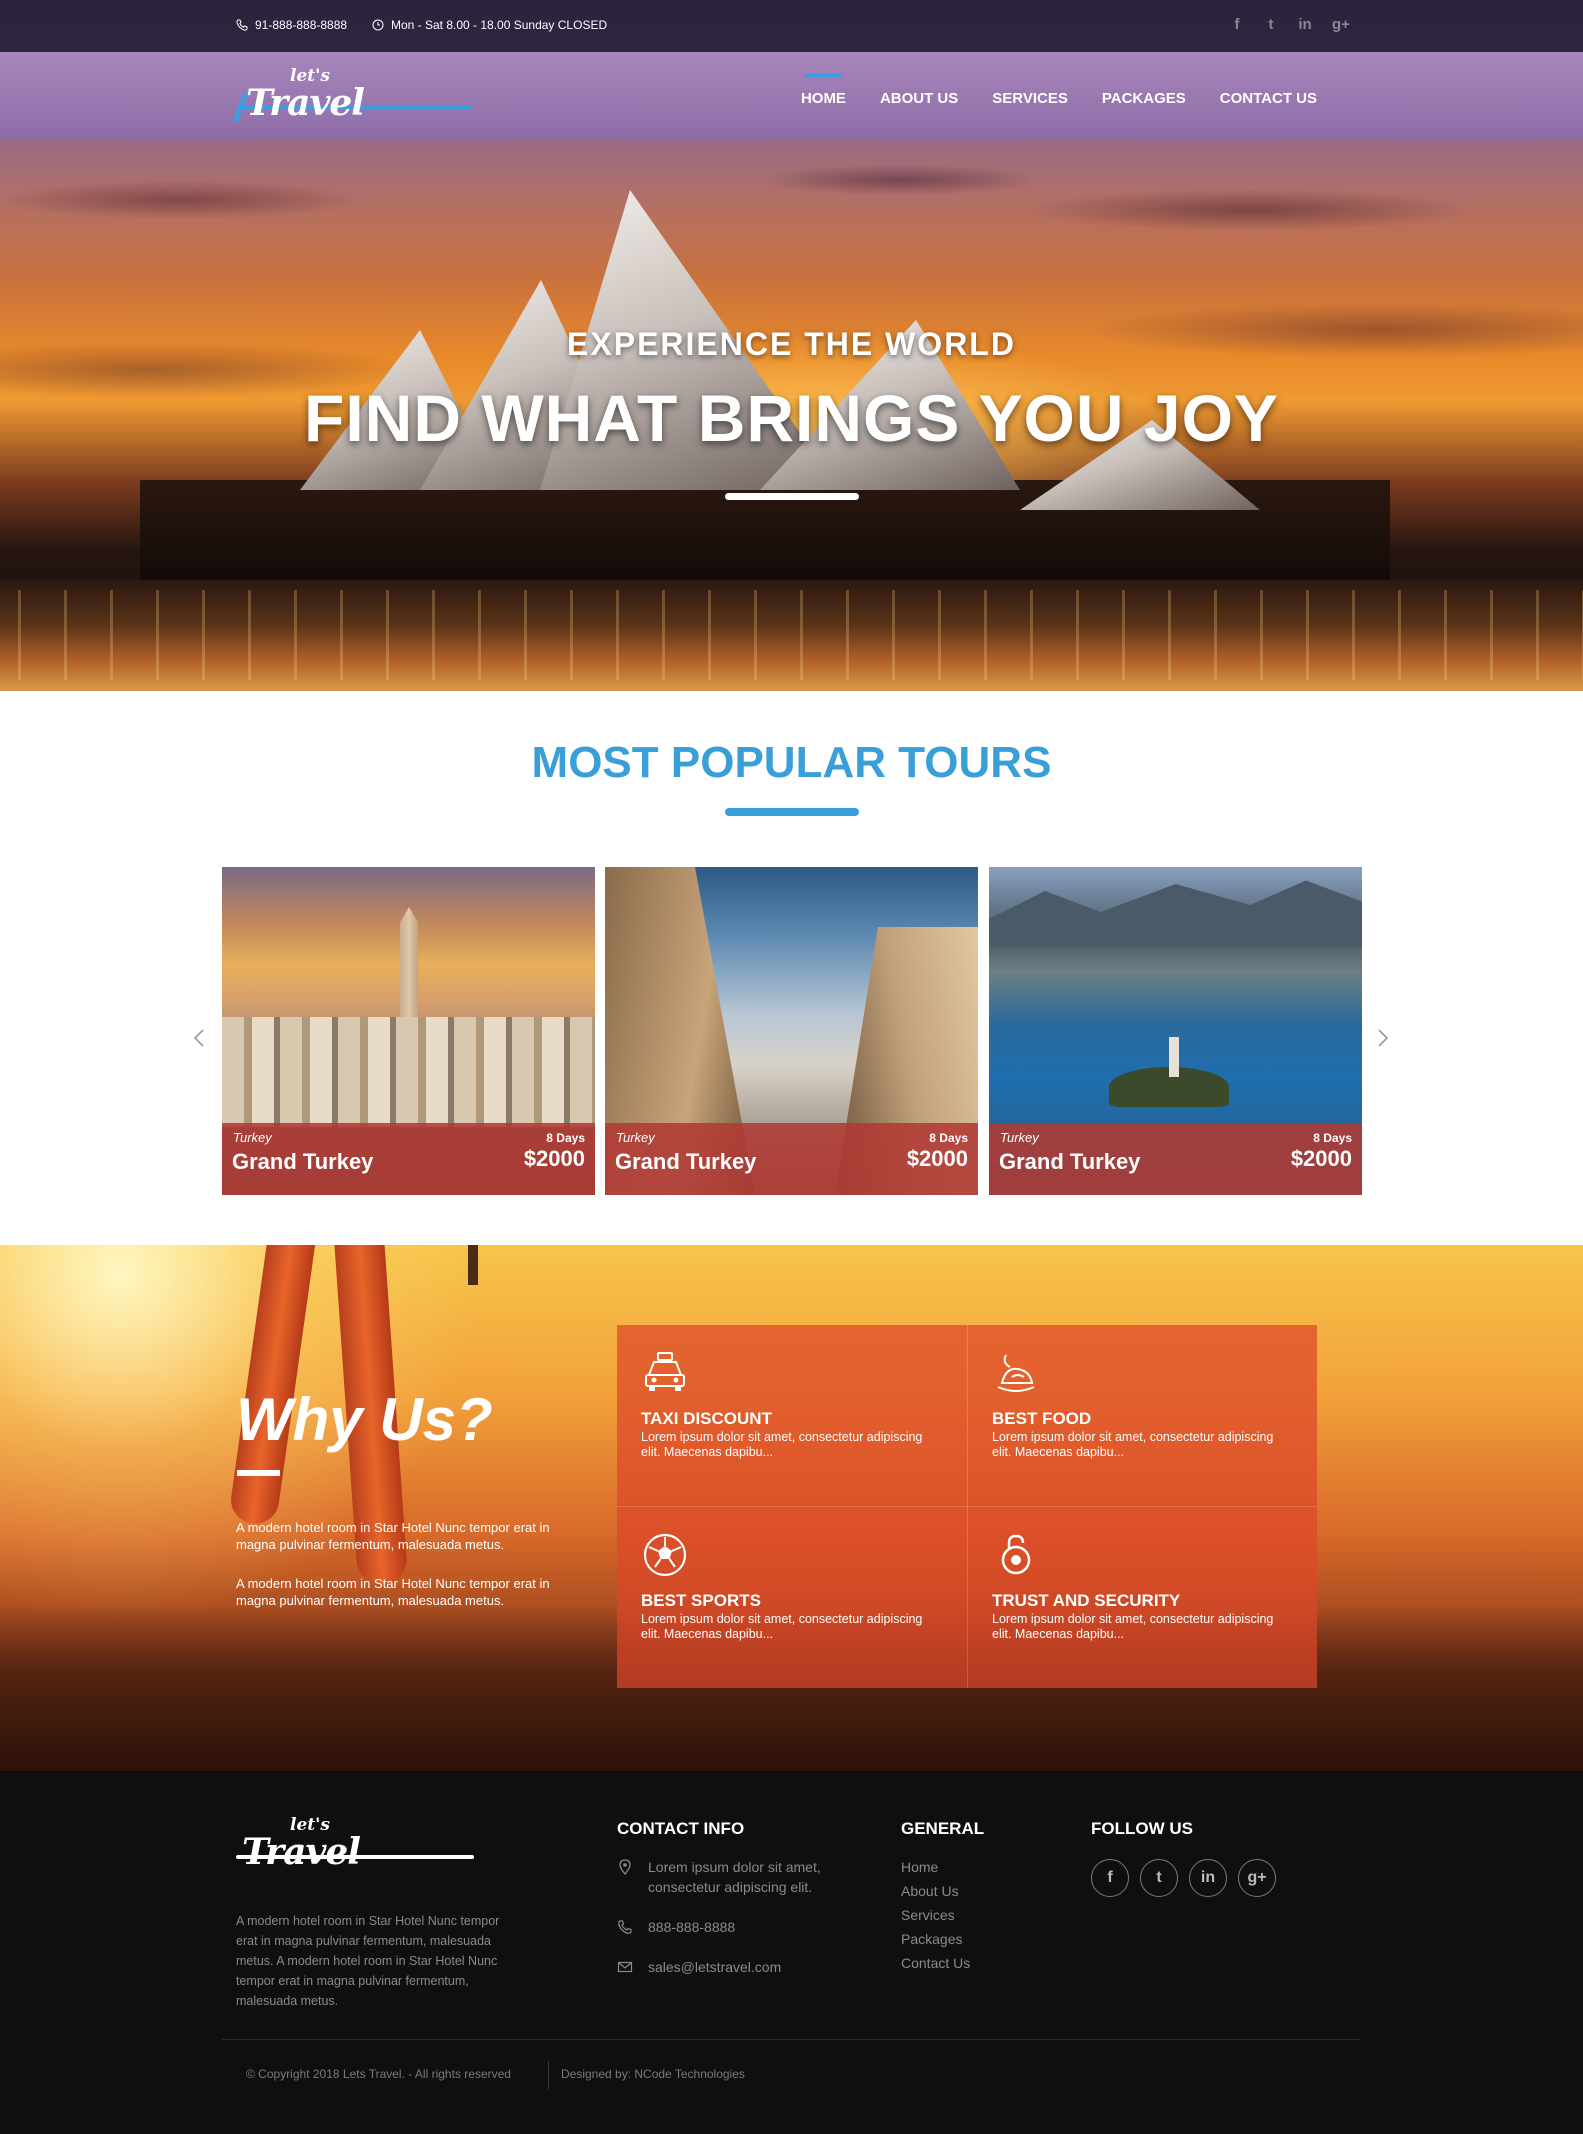 The height and width of the screenshot is (2134, 1583). What do you see at coordinates (748, 1967) in the screenshot?
I see `footer-email-text: sales@letstravel.com` at bounding box center [748, 1967].